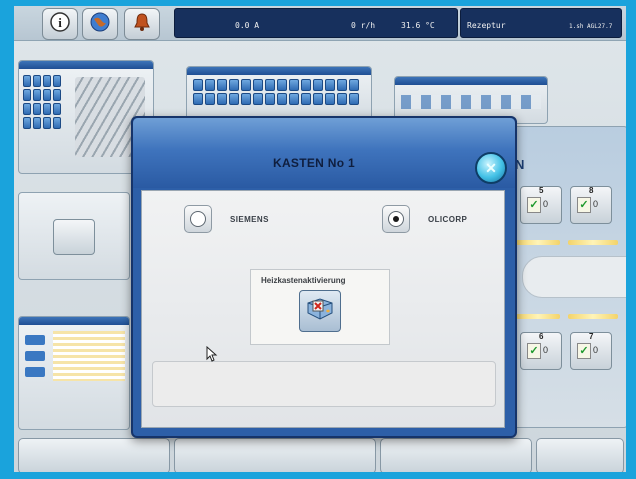  I want to click on svg-text: i, so click(60, 22).